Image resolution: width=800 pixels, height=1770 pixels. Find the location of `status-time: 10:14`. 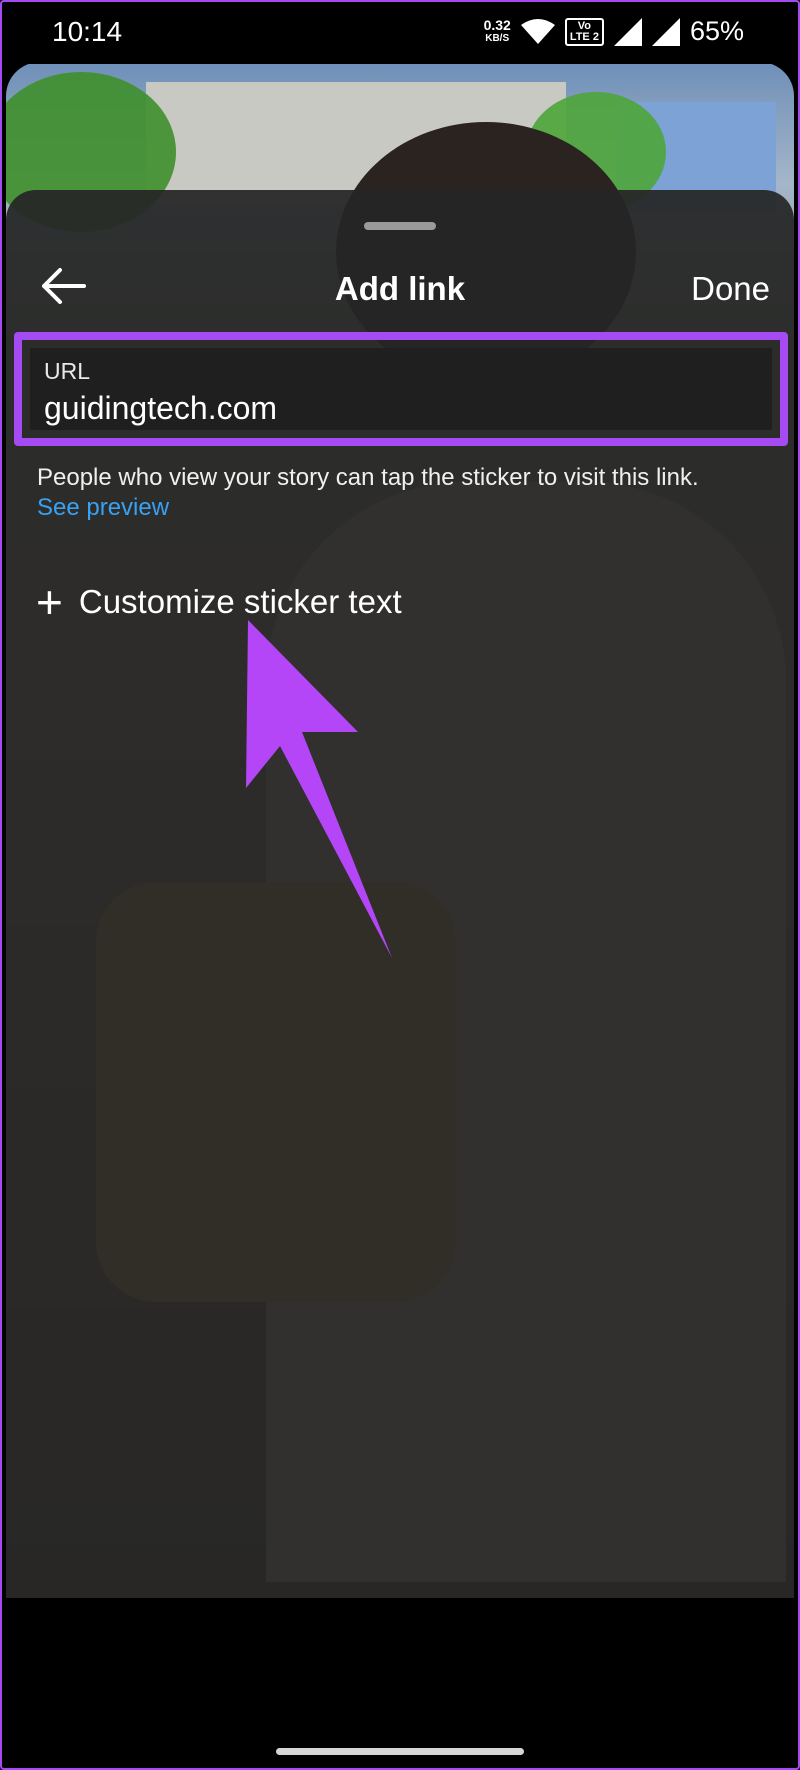

status-time: 10:14 is located at coordinates (87, 31).